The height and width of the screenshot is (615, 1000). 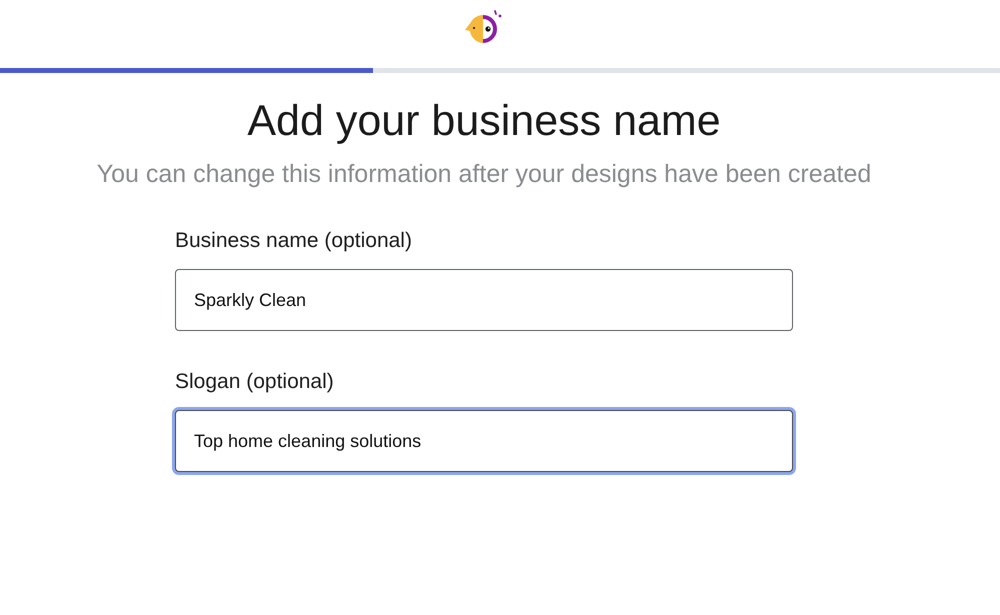 I want to click on input-field: Top home cleaning solutions, so click(x=484, y=441).